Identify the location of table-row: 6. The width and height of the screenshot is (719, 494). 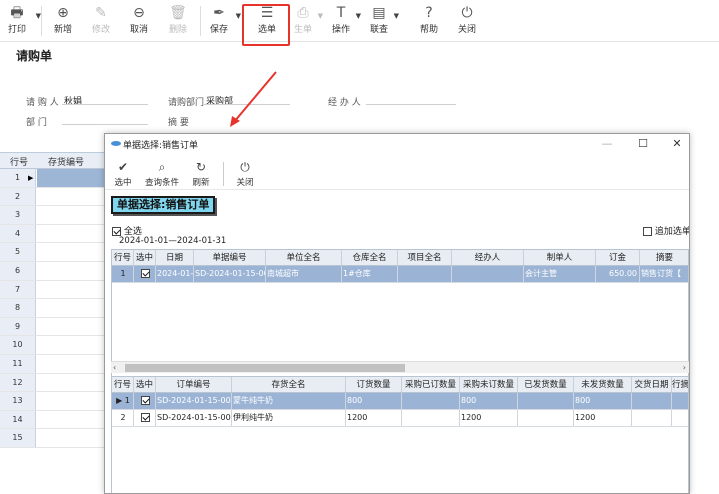
(52, 271).